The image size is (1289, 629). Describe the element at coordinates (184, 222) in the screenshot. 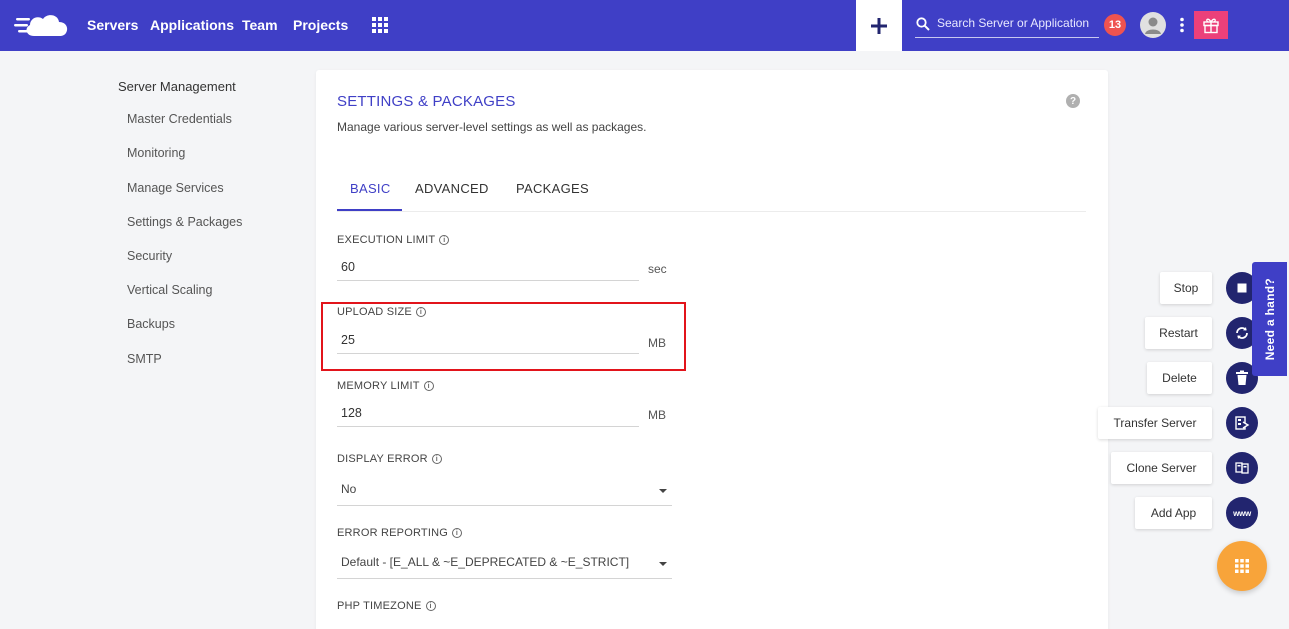

I see `sidebar-item-settings-packages: Settings & Packages` at that location.